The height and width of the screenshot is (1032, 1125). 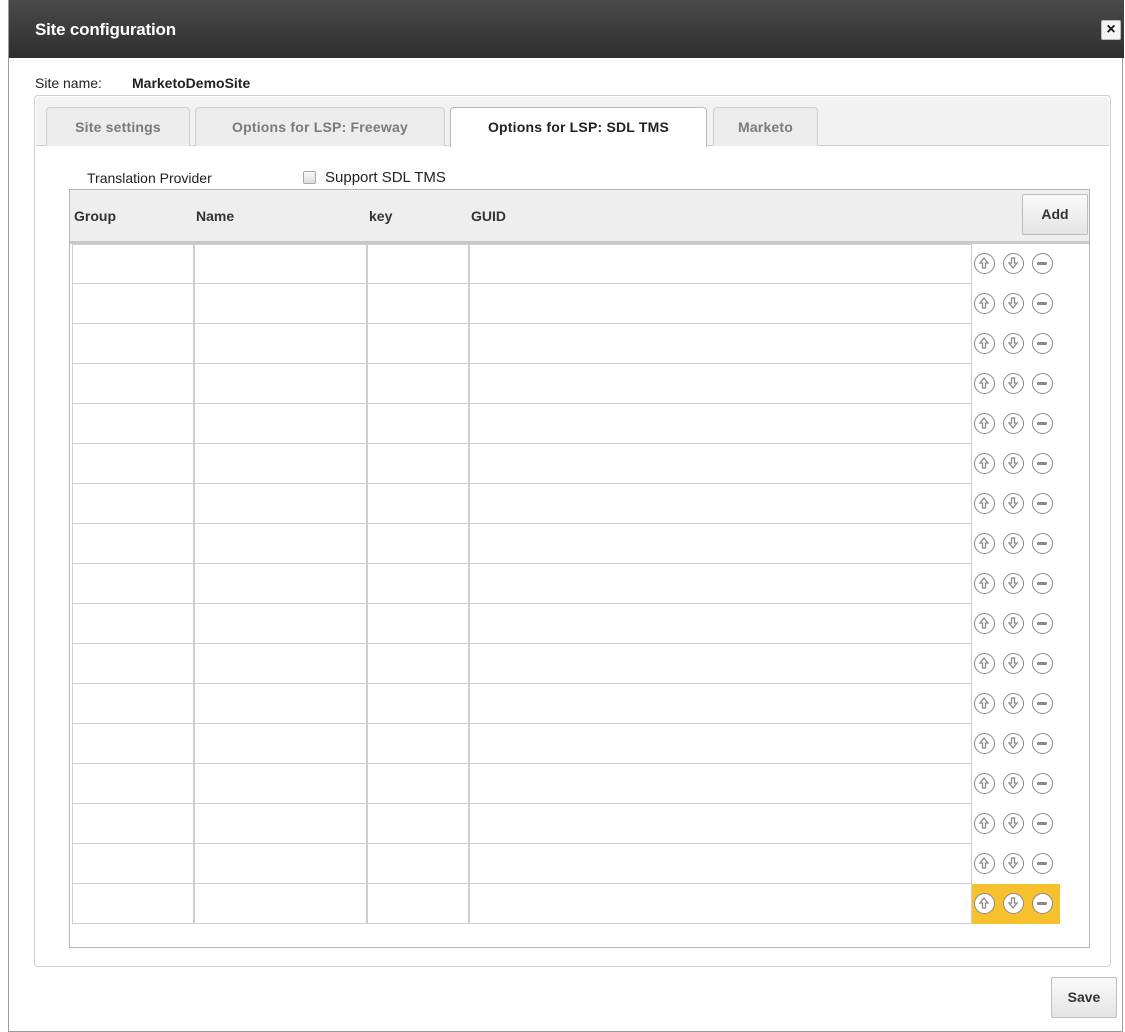 I want to click on tab-marketo: Marketo, so click(x=765, y=126).